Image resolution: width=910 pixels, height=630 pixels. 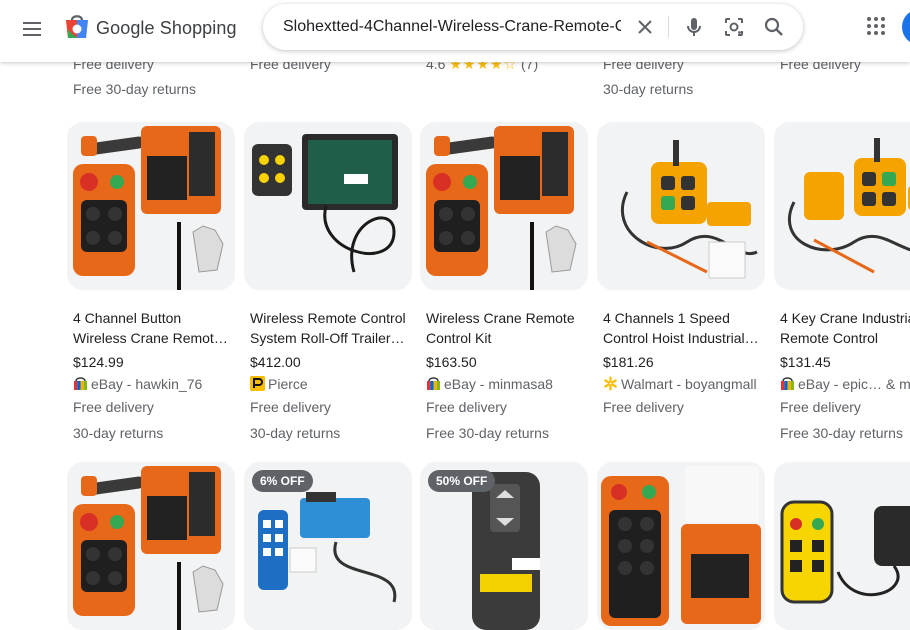 What do you see at coordinates (805, 362) in the screenshot?
I see `product-price: $131.45` at bounding box center [805, 362].